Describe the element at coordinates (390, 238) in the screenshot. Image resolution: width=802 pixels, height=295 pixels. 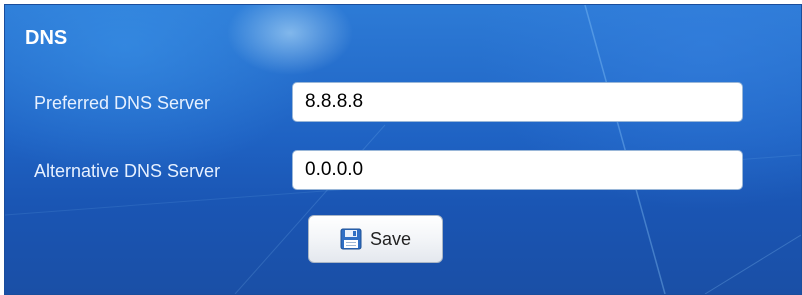
I see `save-button-label: Save` at that location.